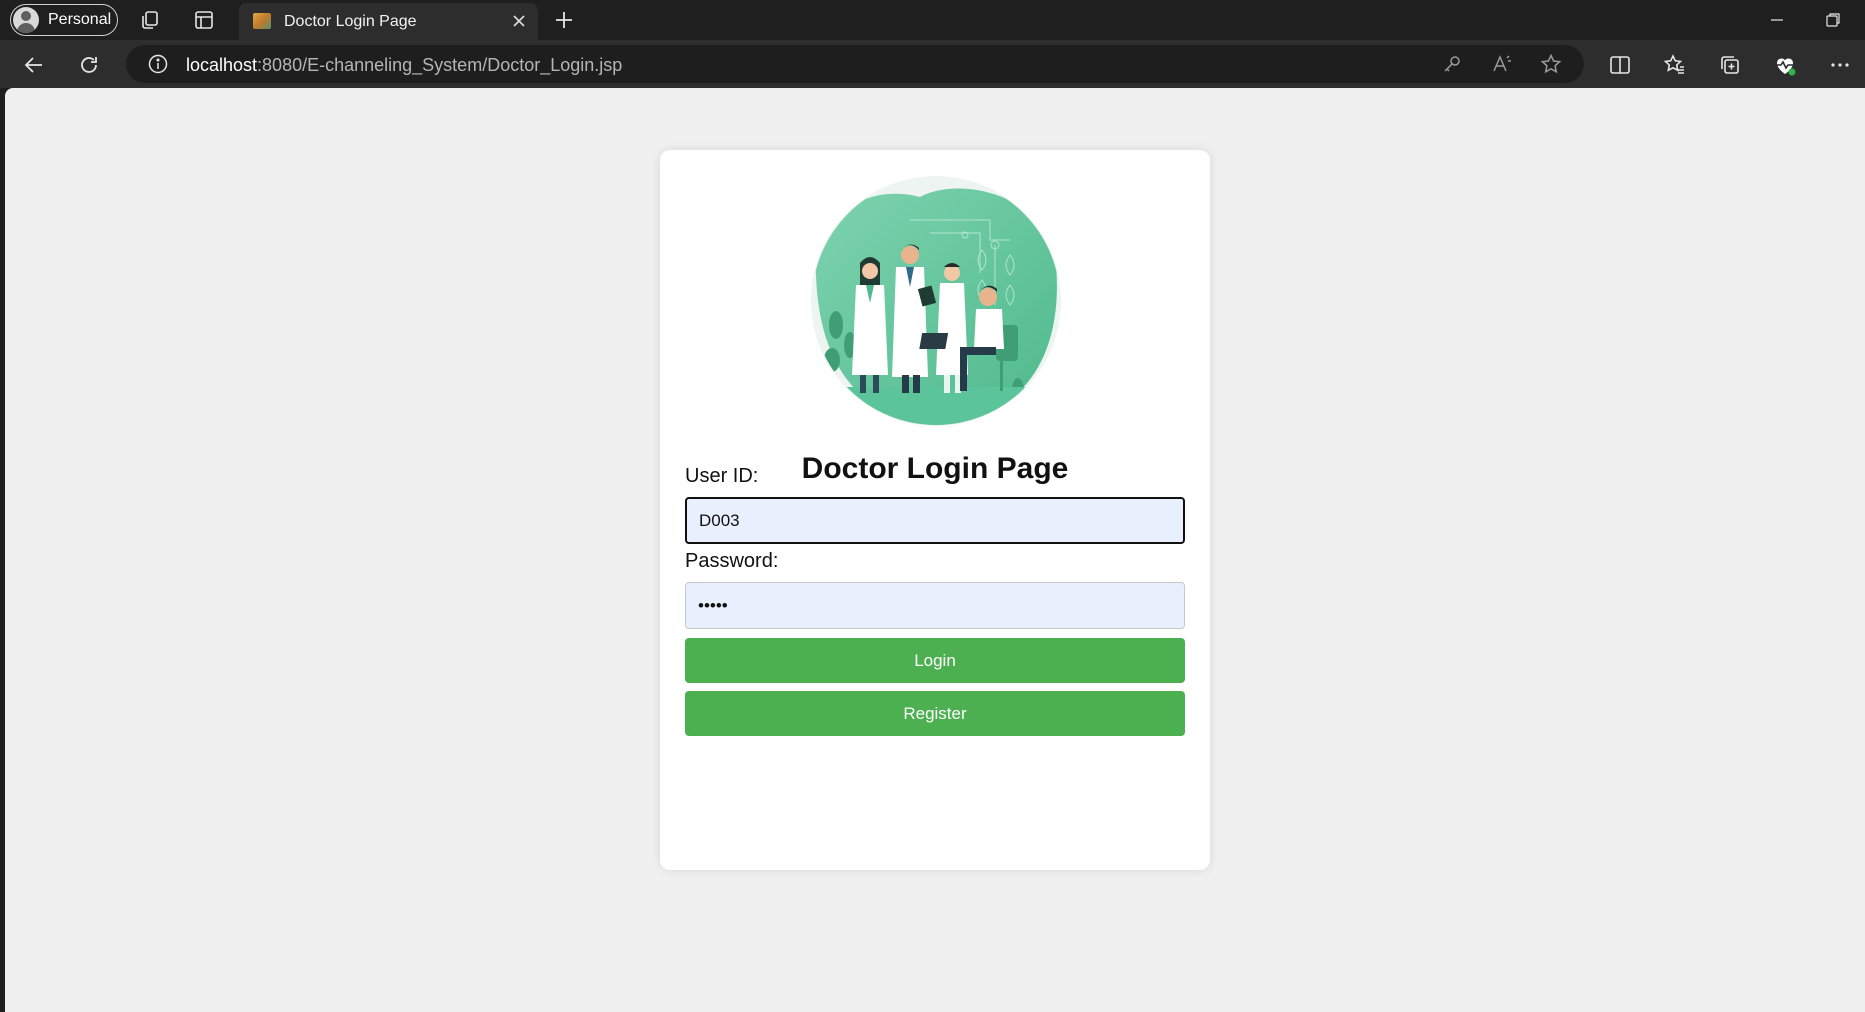  I want to click on profile-button: Personal, so click(64, 20).